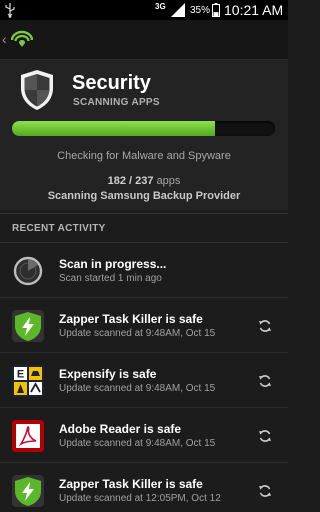 Image resolution: width=320 pixels, height=512 pixels. What do you see at coordinates (10, 10) in the screenshot?
I see `usb-icon` at bounding box center [10, 10].